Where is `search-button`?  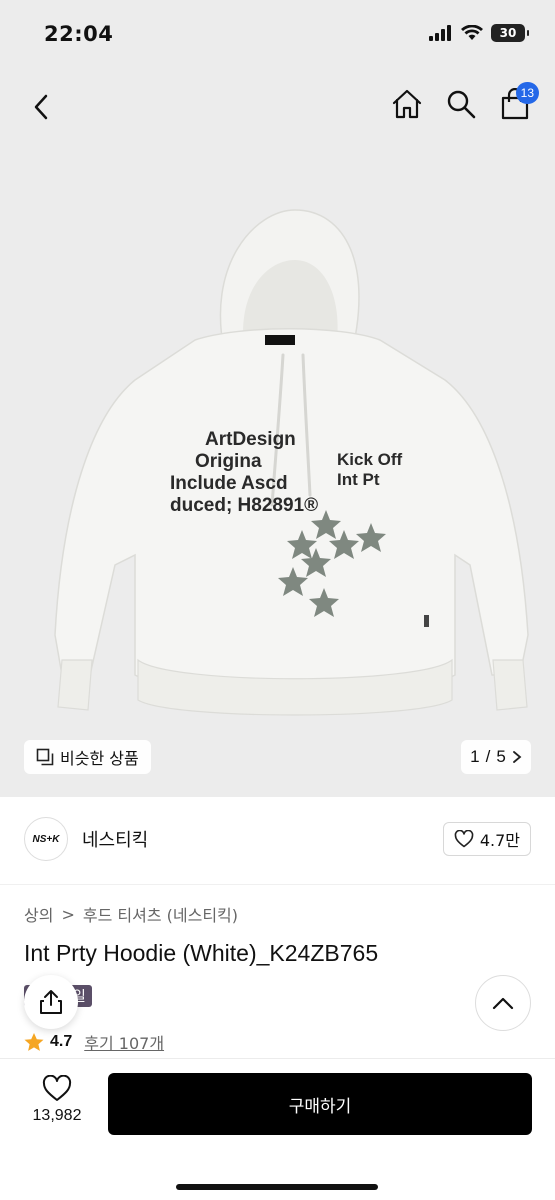
search-button is located at coordinates (461, 104).